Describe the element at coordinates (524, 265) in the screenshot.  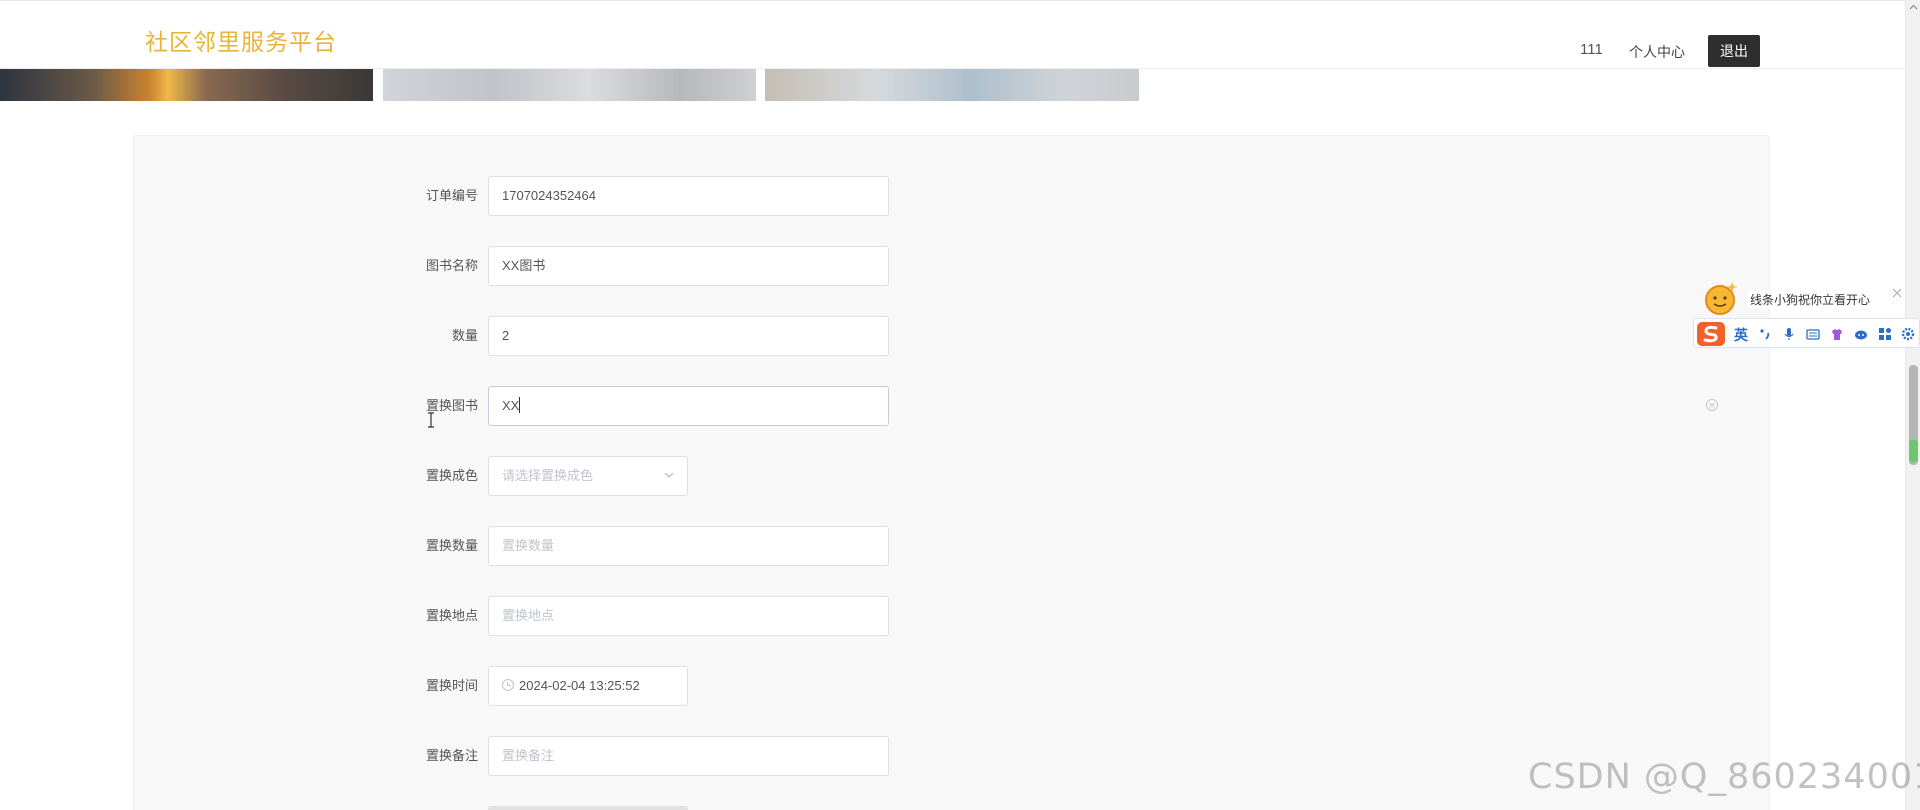
I see `book-name-value: XX图书` at that location.